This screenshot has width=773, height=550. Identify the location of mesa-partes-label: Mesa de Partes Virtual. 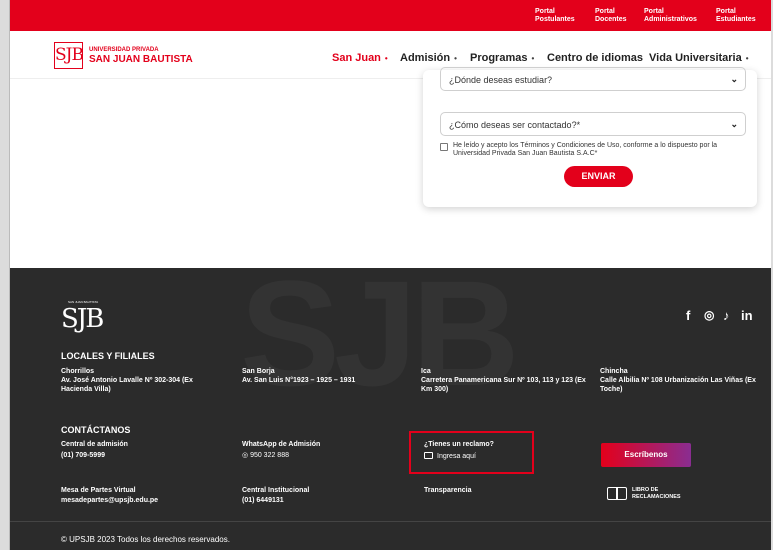
(98, 490).